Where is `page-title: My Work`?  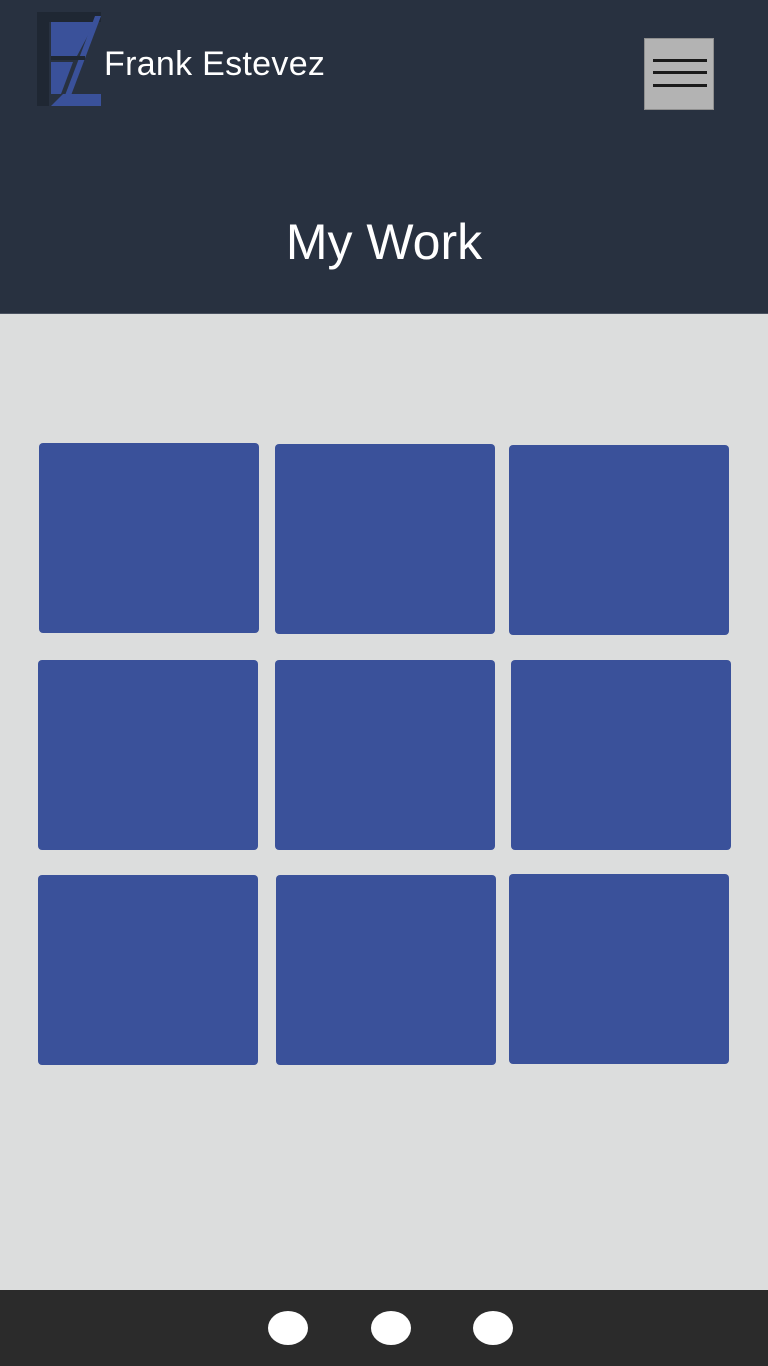
page-title: My Work is located at coordinates (384, 242).